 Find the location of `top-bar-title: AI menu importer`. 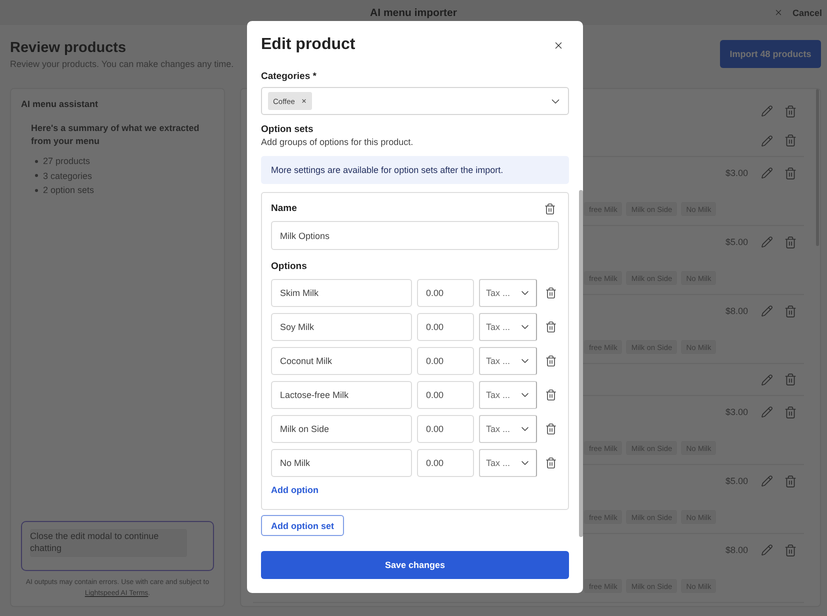

top-bar-title: AI menu importer is located at coordinates (413, 12).